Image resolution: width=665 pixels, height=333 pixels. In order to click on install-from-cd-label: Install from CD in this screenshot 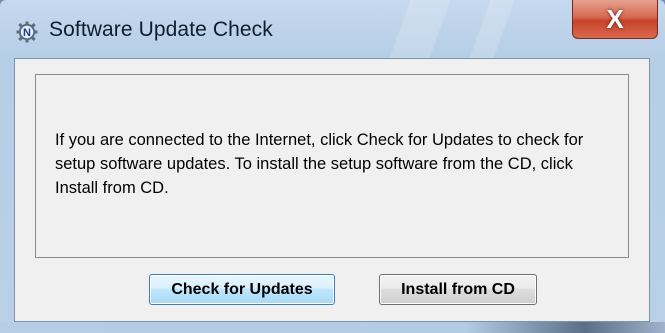, I will do `click(458, 289)`.